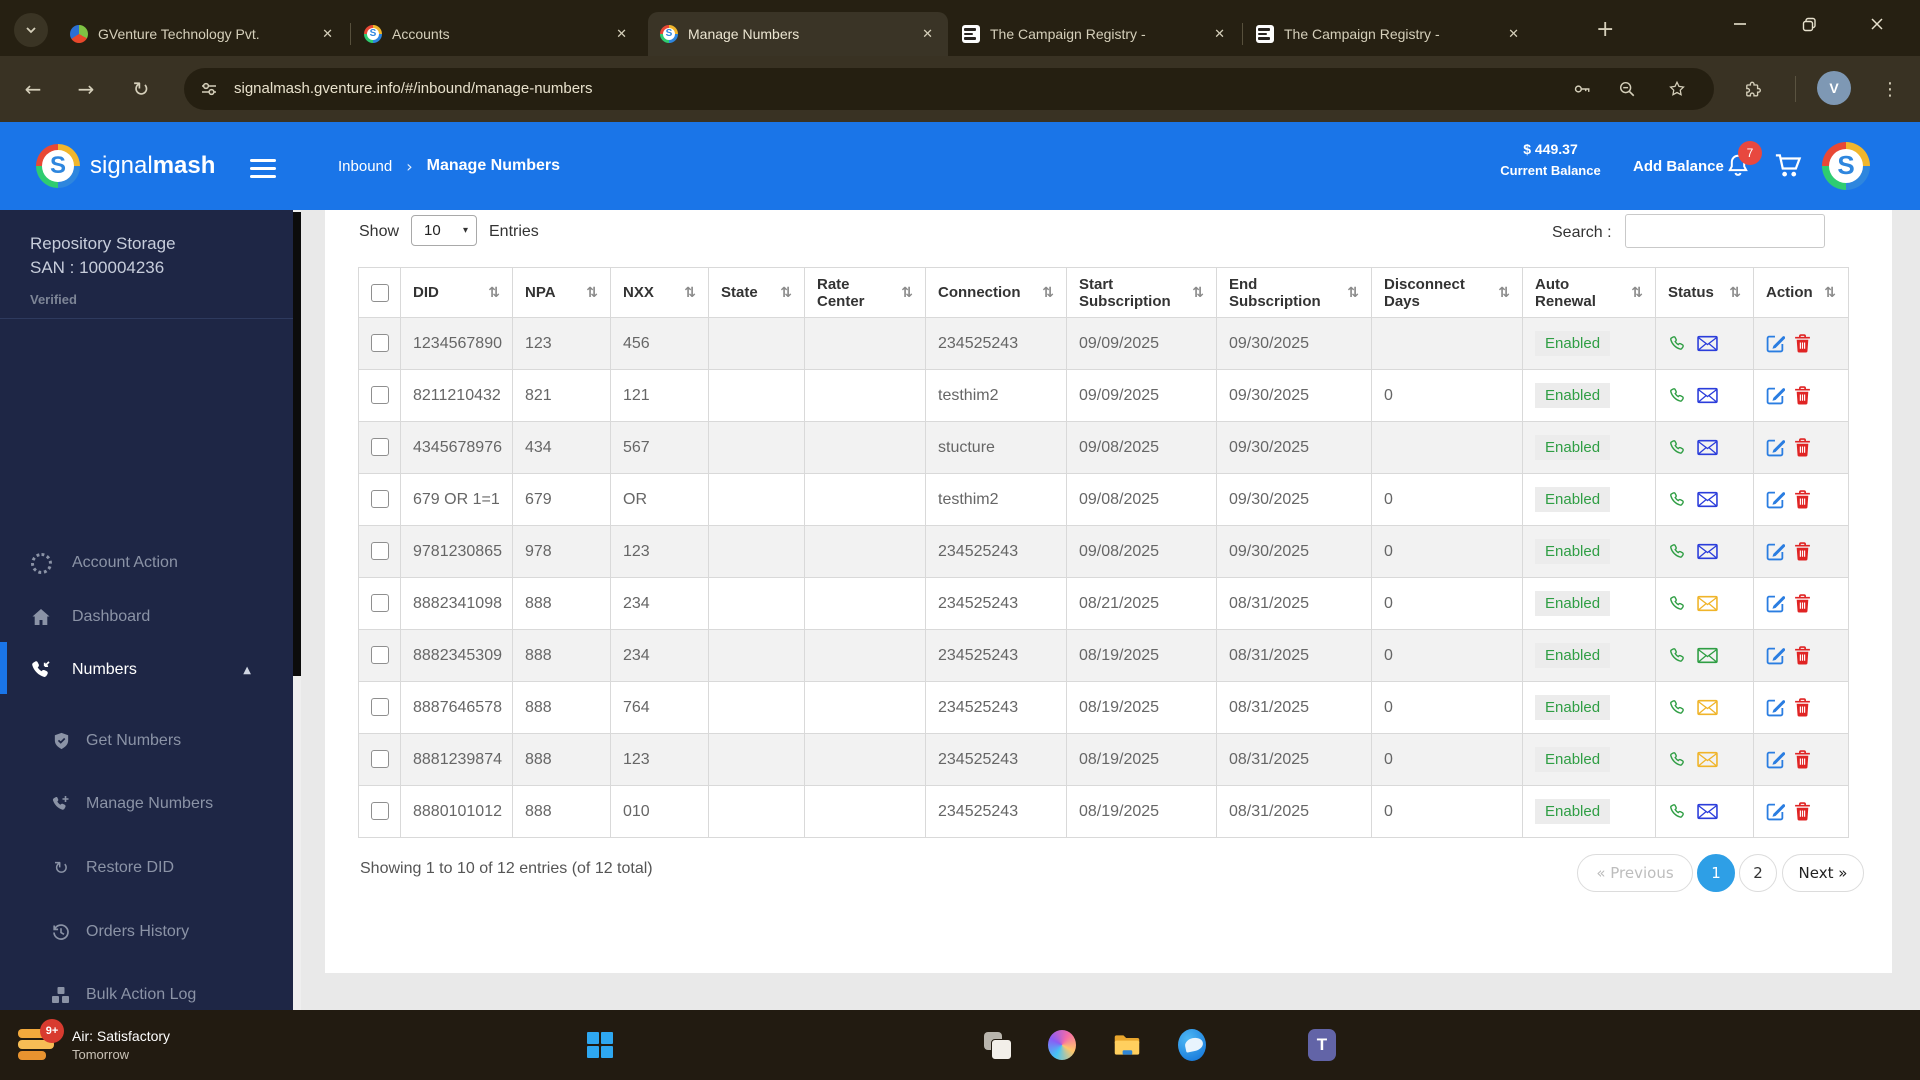 This screenshot has height=1080, width=1920. What do you see at coordinates (1786, 167) in the screenshot?
I see `cart-button` at bounding box center [1786, 167].